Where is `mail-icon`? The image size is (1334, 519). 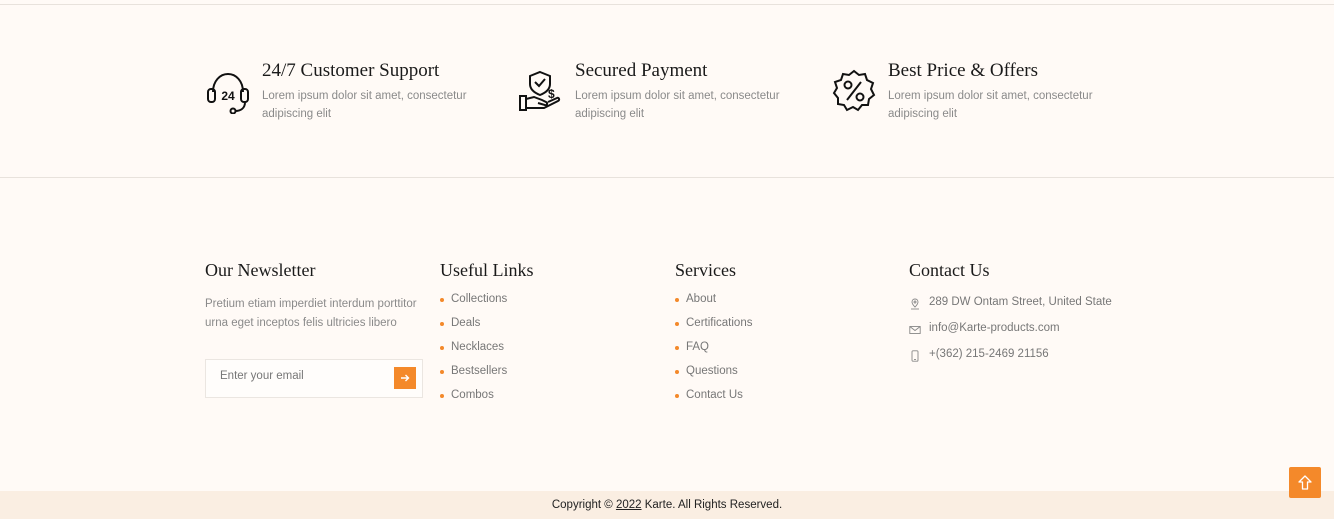 mail-icon is located at coordinates (915, 330).